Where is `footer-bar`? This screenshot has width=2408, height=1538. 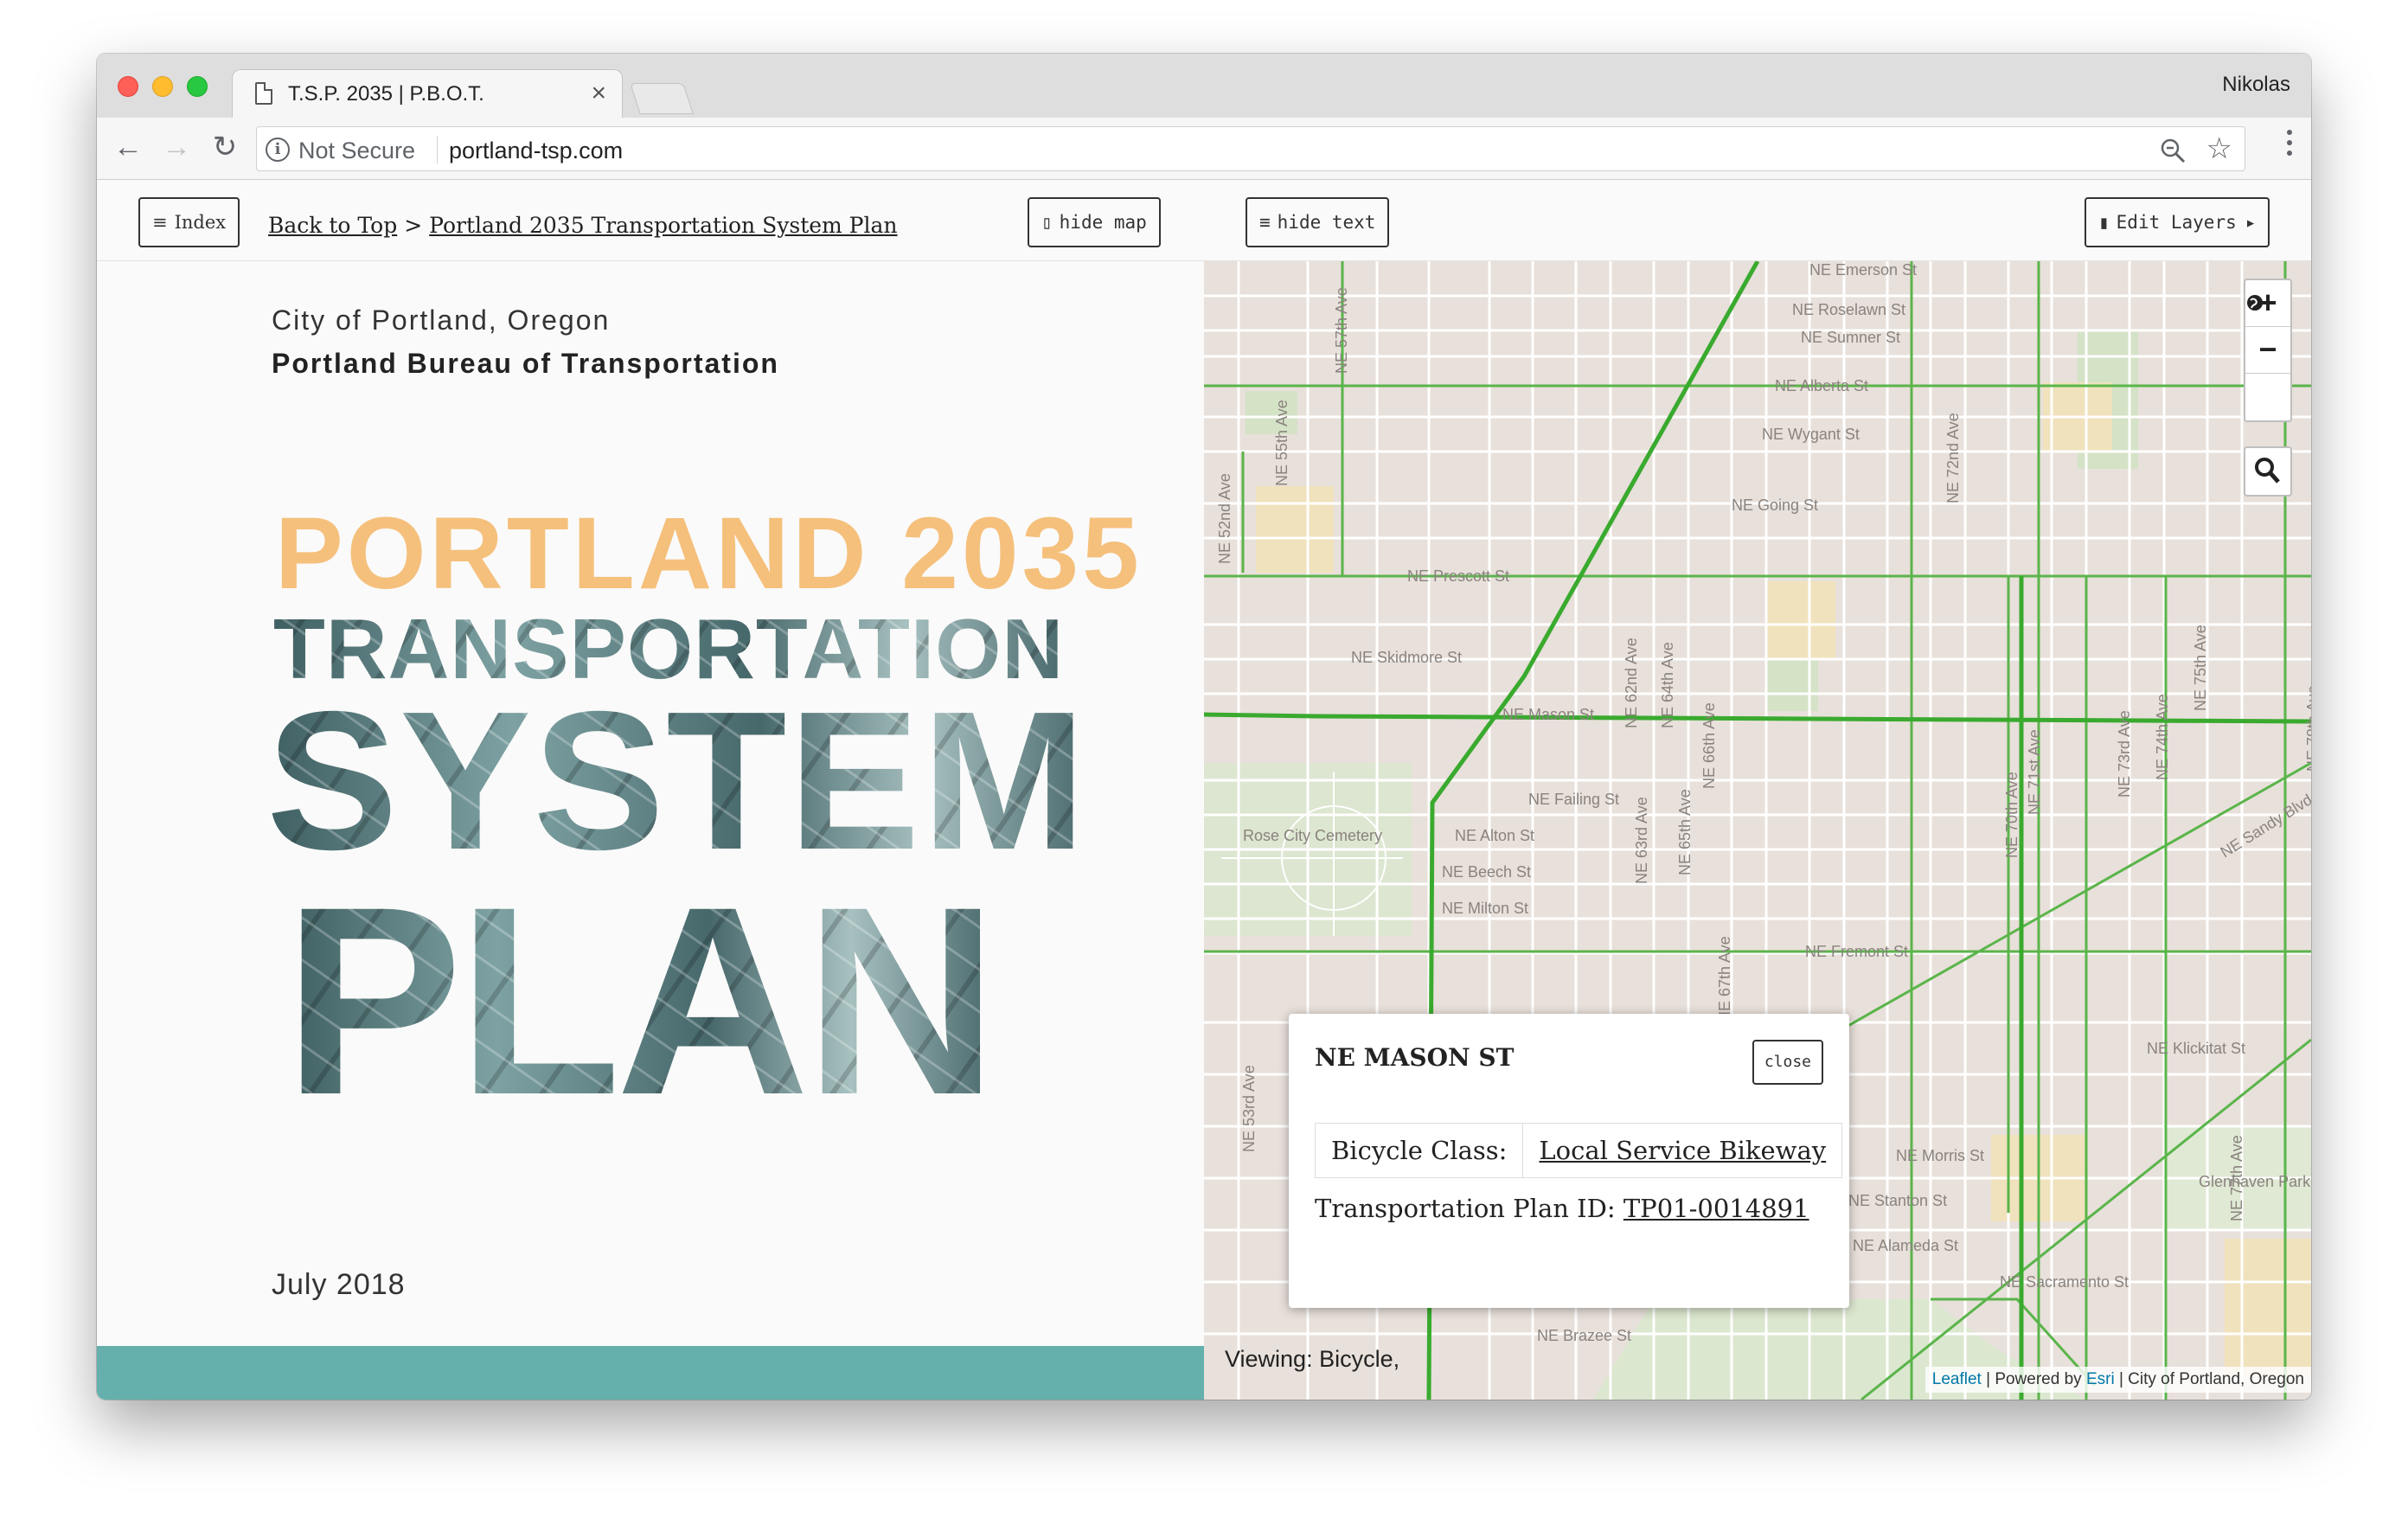 footer-bar is located at coordinates (650, 1373).